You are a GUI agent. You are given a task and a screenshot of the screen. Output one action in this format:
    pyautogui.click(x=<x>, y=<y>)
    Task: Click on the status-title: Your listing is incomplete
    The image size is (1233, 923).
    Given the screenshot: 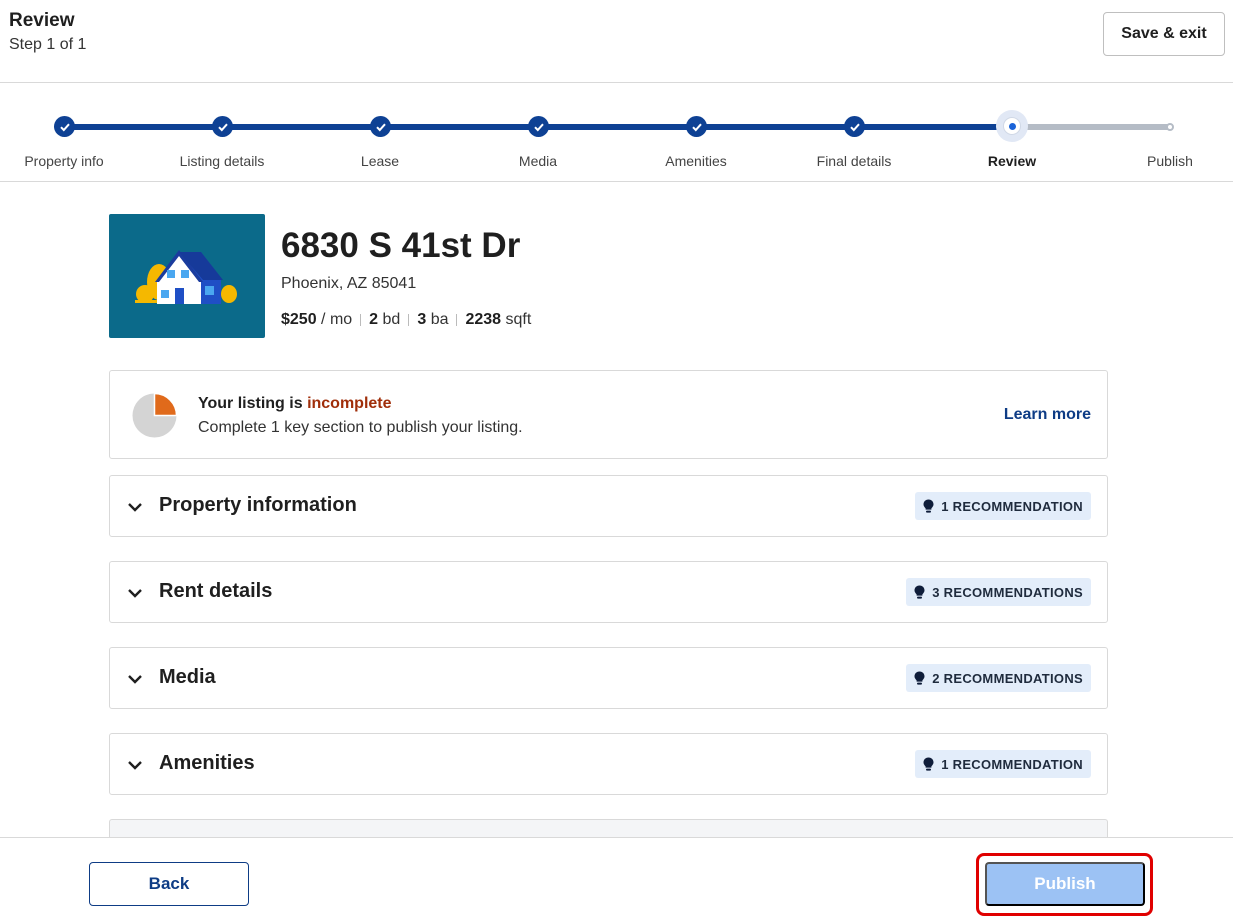 What is the action you would take?
    pyautogui.click(x=295, y=404)
    